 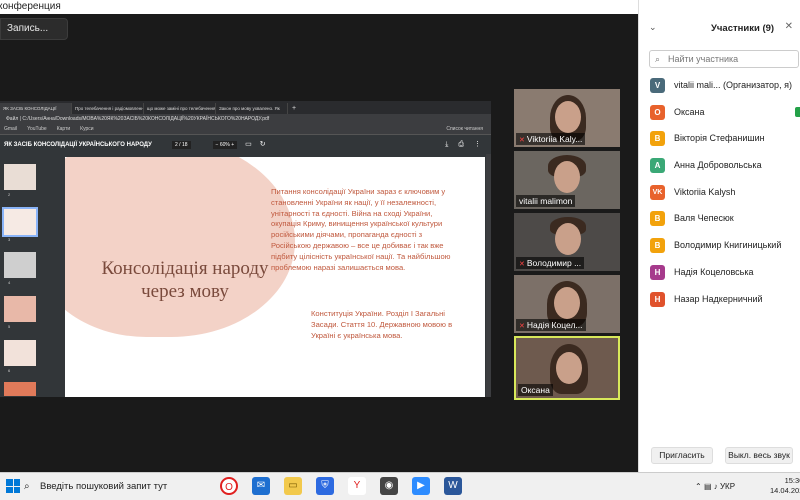 I want to click on avatar: Н, so click(x=657, y=272).